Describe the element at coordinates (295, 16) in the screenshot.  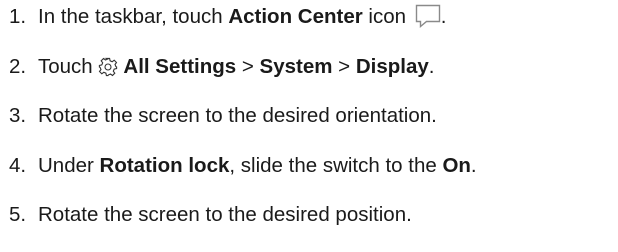
I see `action-center-label: Action Center` at that location.